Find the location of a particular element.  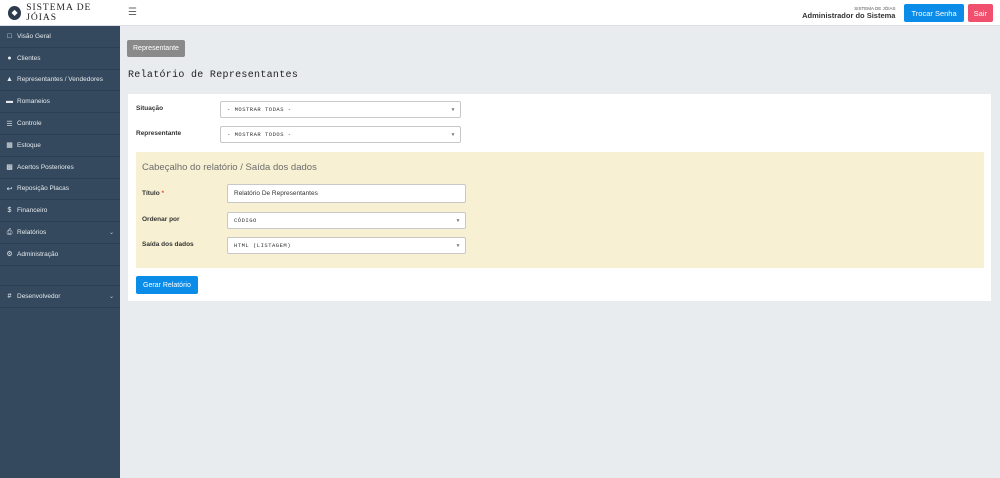

ordenar-select-value: CÓDIGO is located at coordinates (245, 220).